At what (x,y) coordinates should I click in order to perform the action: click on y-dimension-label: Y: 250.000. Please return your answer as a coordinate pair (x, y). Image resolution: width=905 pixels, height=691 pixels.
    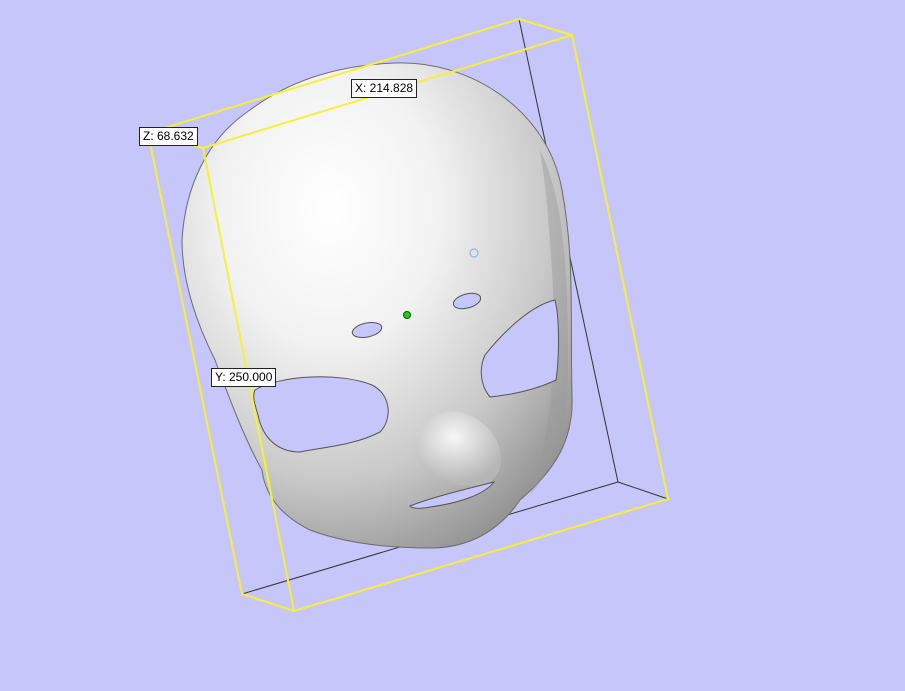
    Looking at the image, I should click on (244, 377).